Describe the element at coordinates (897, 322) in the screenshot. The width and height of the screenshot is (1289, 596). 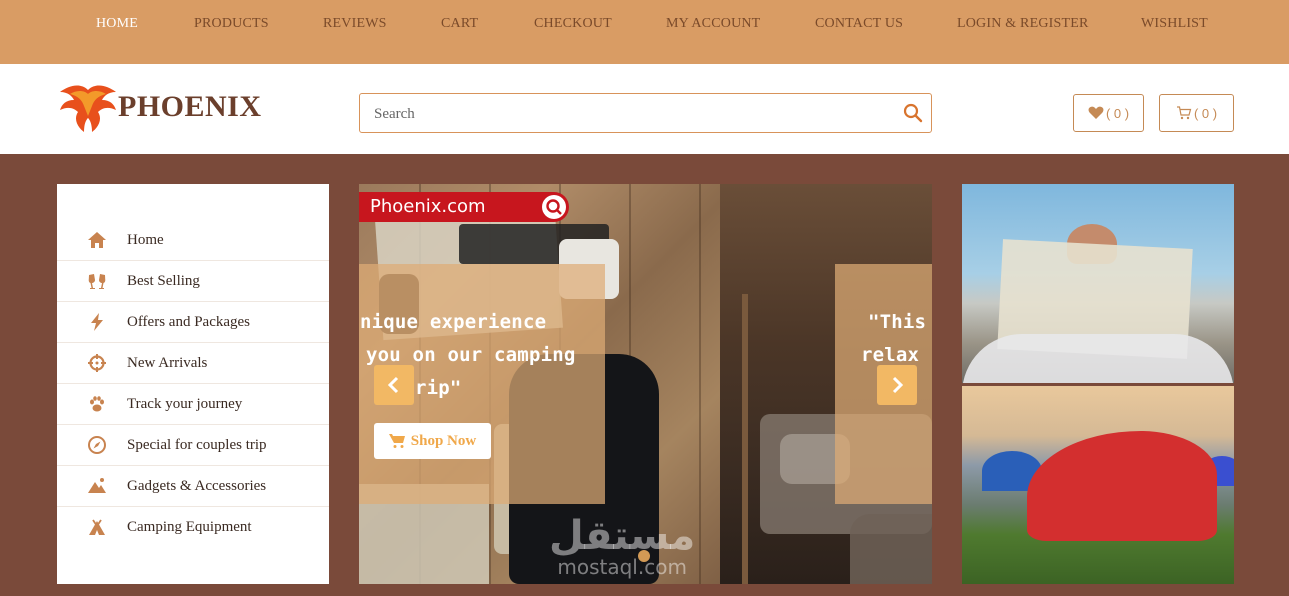
I see `caption-2-line-1: "This` at that location.